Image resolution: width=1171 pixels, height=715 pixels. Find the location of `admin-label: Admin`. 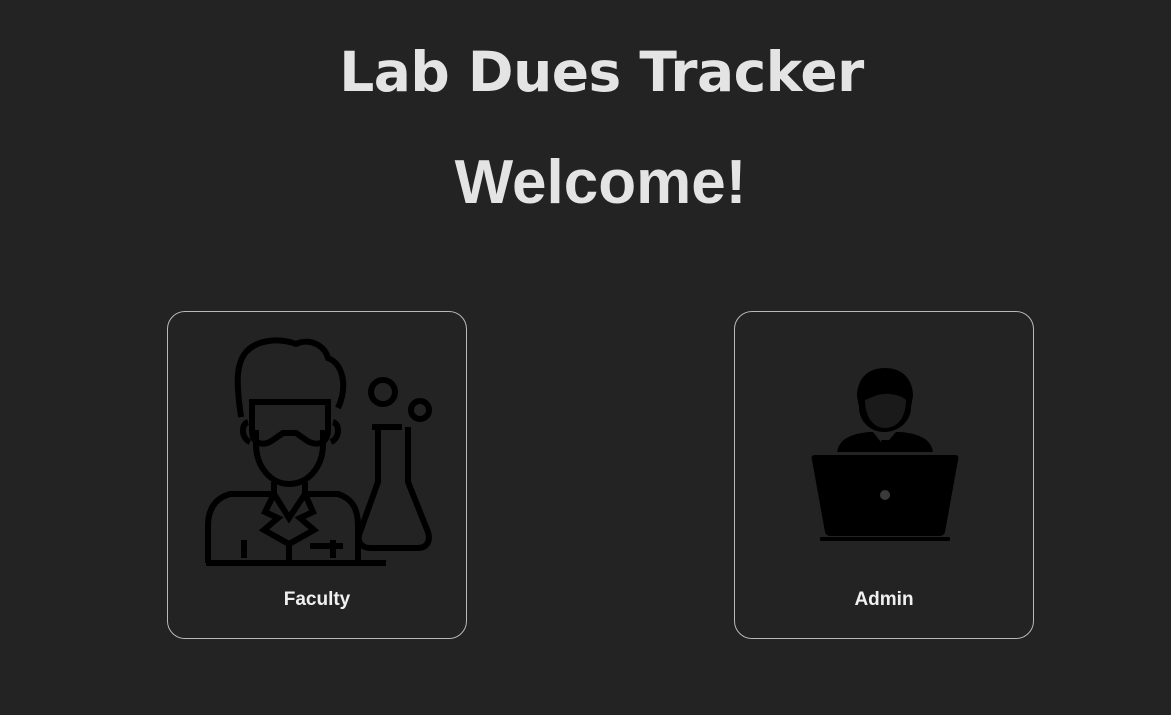

admin-label: Admin is located at coordinates (884, 599).